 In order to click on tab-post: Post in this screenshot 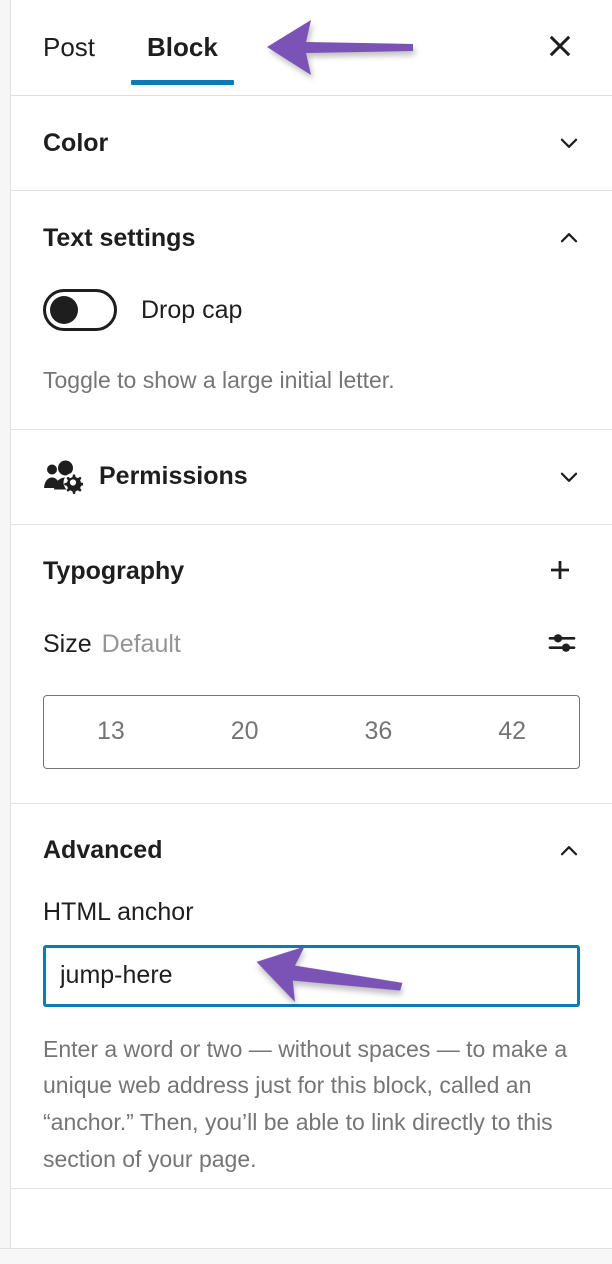, I will do `click(66, 47)`.